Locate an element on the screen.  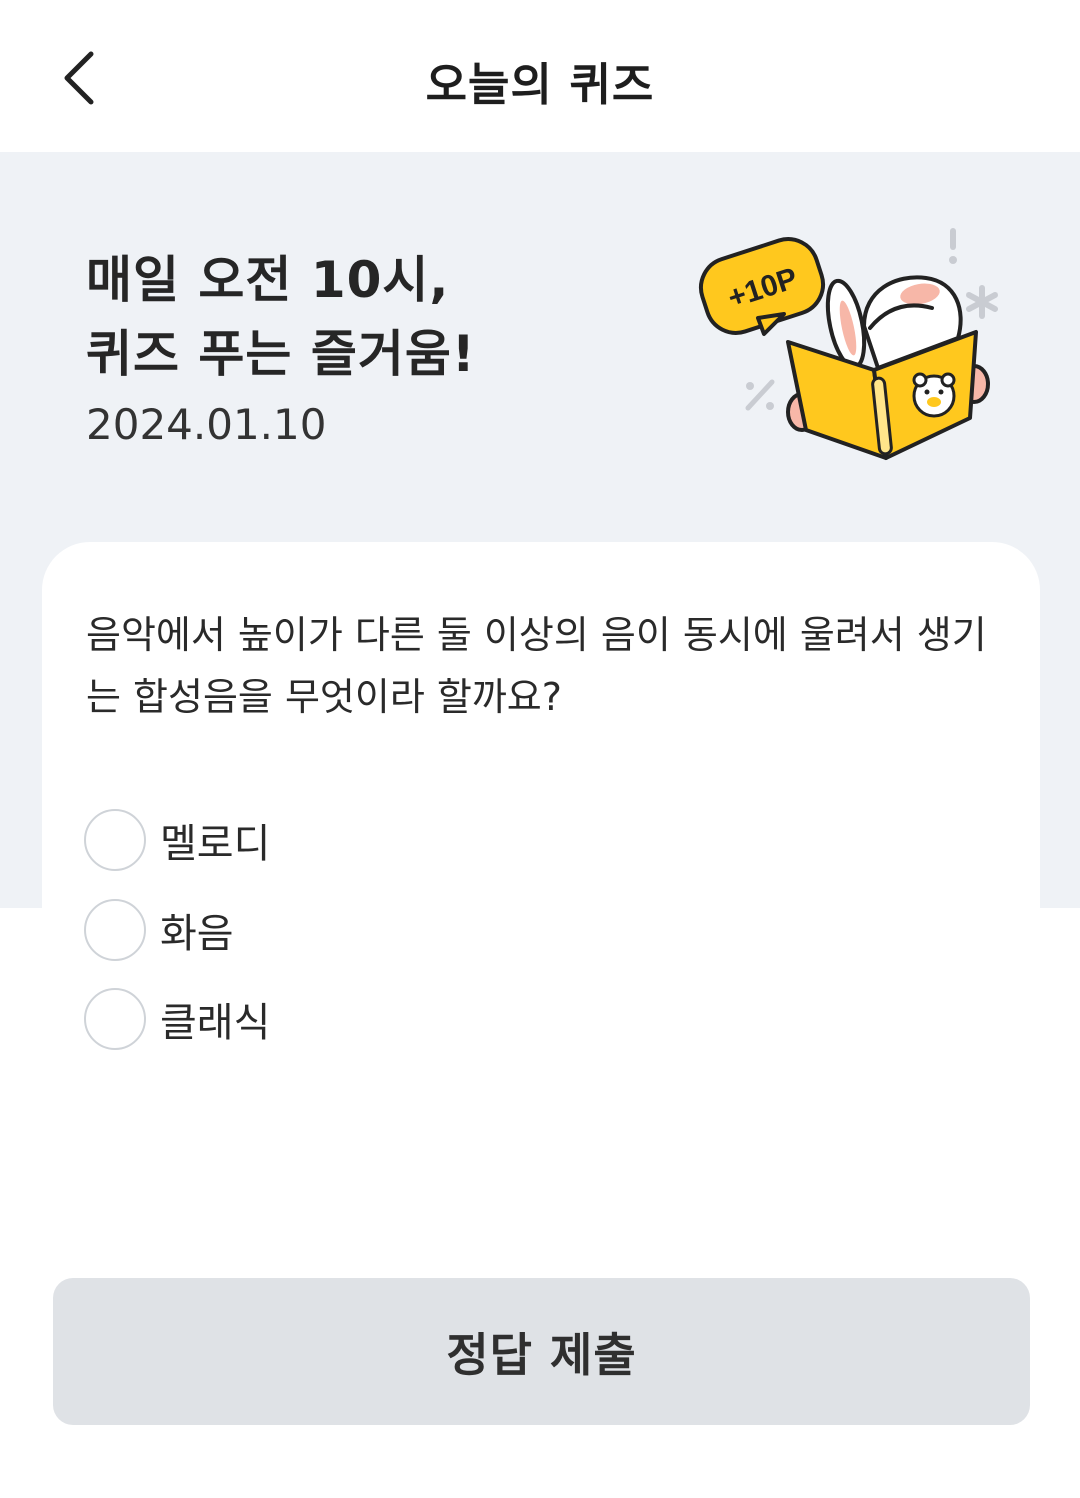
quiz-date: 2024.01.10 is located at coordinates (206, 424).